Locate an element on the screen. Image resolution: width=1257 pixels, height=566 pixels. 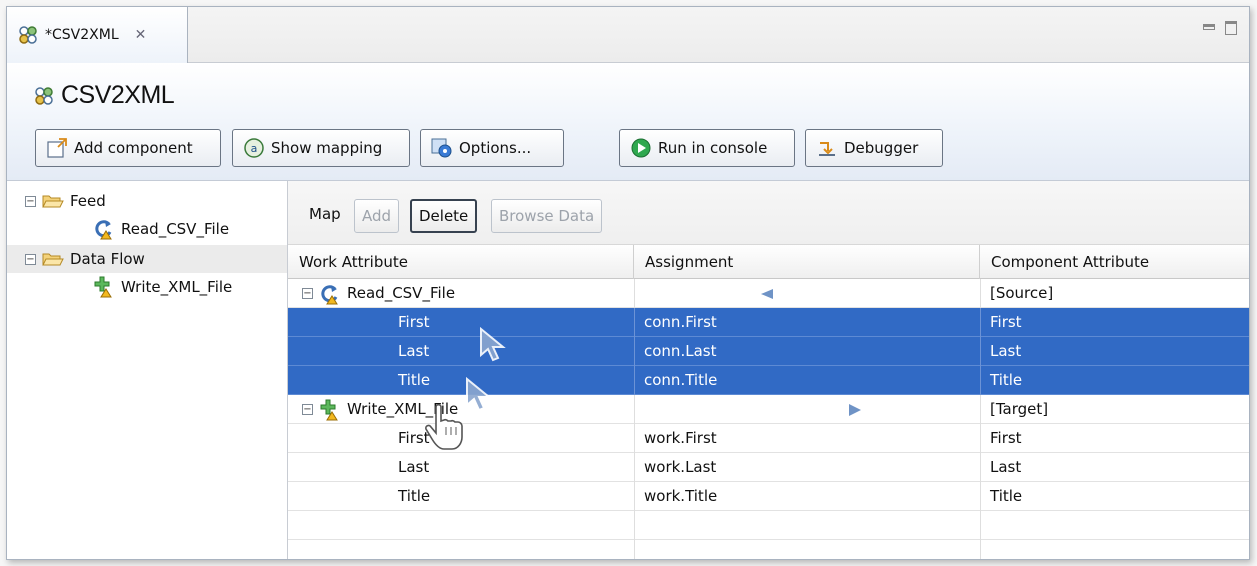
group-cell: − Read_CSV_File is located at coordinates (378, 293).